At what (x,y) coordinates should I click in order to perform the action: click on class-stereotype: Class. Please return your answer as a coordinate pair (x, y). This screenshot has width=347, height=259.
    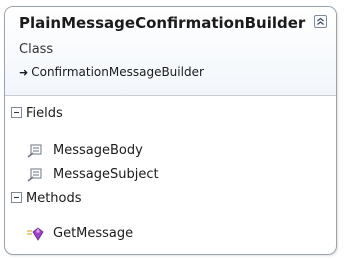
    Looking at the image, I should click on (36, 49).